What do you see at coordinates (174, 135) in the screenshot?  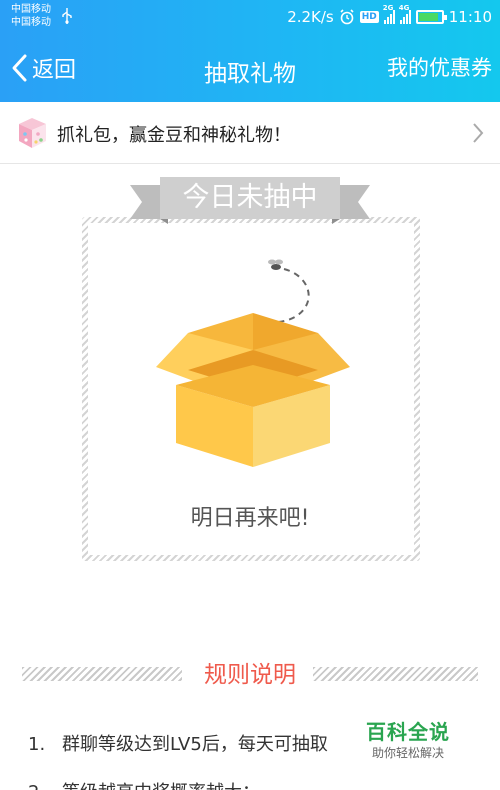 I see `promo-text: 抓礼包，赢金豆和神秘礼物！` at bounding box center [174, 135].